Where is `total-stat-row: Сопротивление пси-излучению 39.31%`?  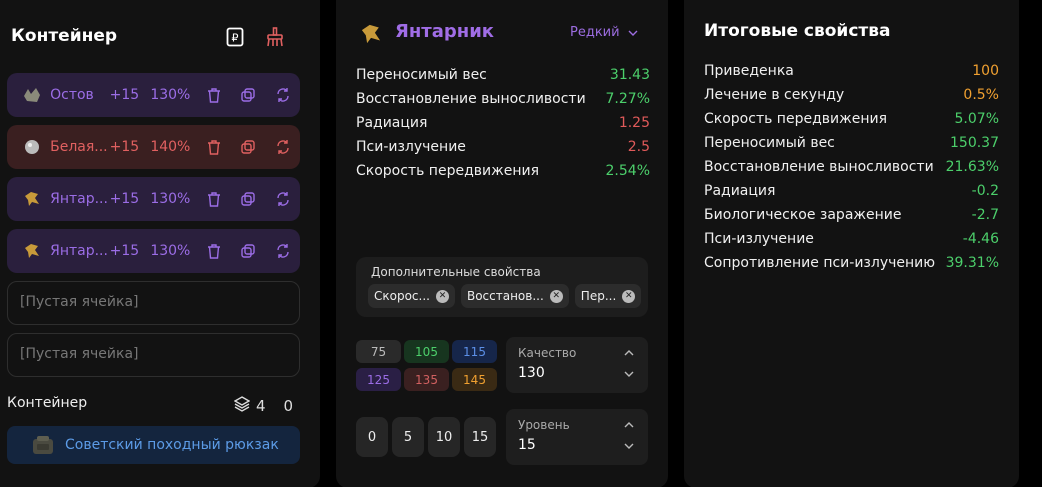 total-stat-row: Сопротивление пси-излучению 39.31% is located at coordinates (851, 267).